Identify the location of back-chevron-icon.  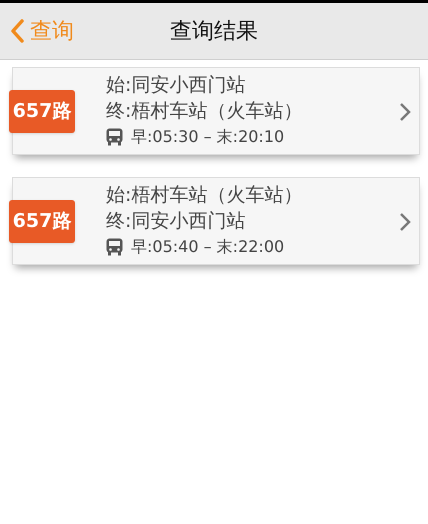
(17, 31).